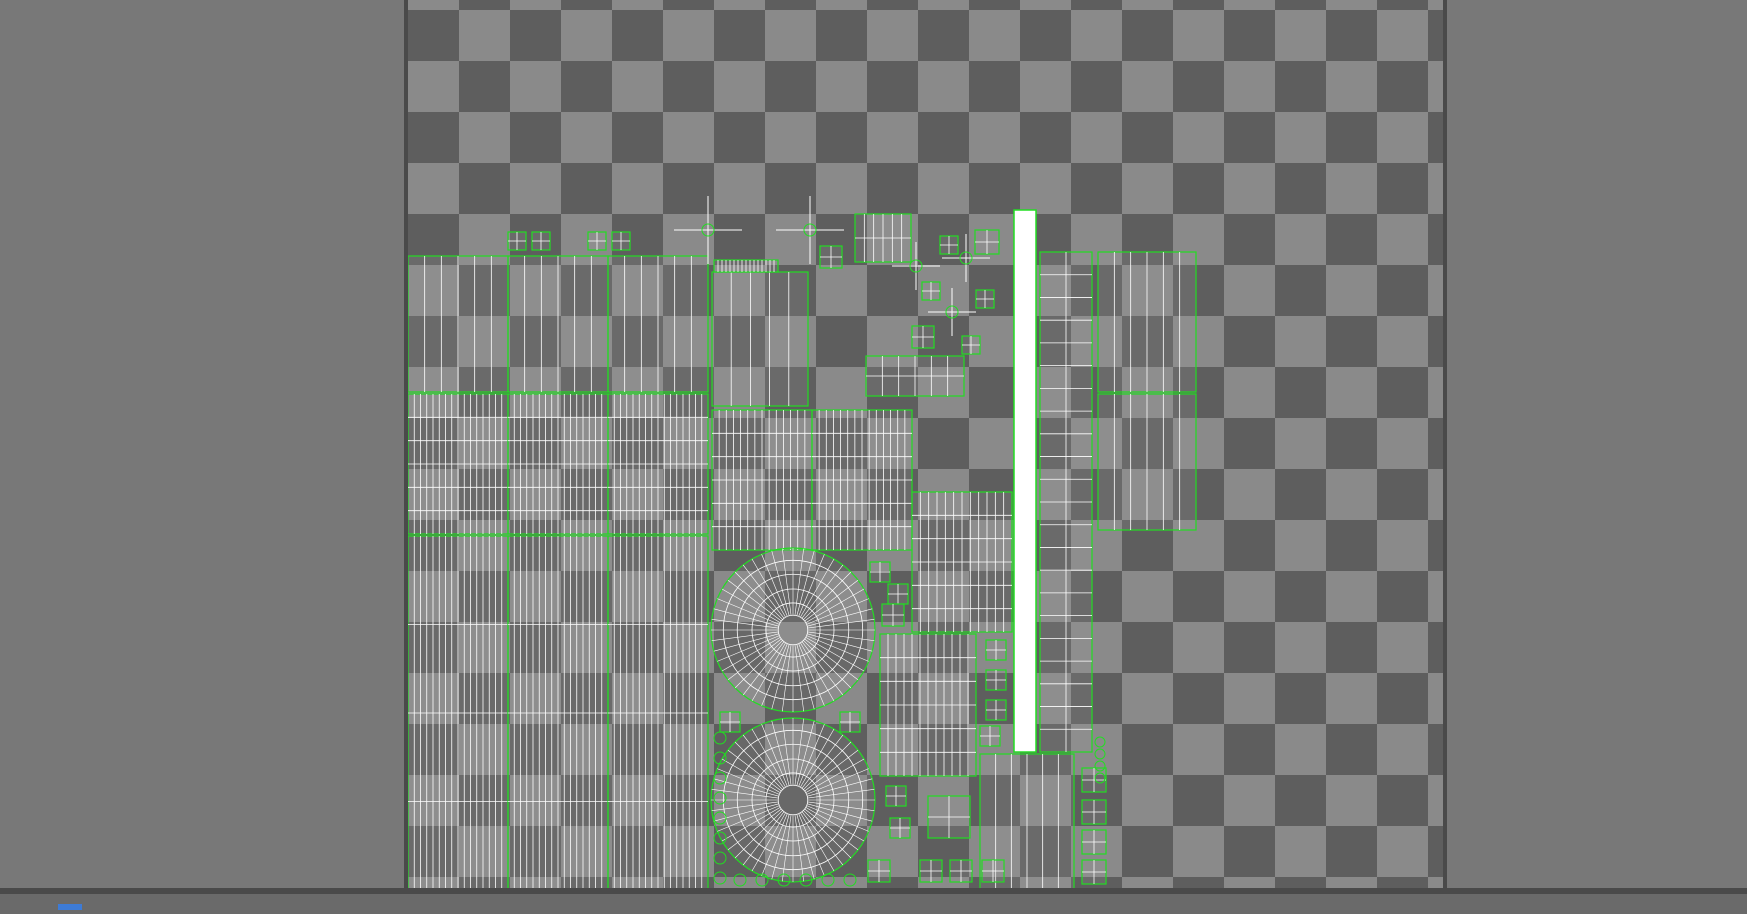 This screenshot has width=1747, height=914. What do you see at coordinates (928, 705) in the screenshot?
I see `uv-shell-f2` at bounding box center [928, 705].